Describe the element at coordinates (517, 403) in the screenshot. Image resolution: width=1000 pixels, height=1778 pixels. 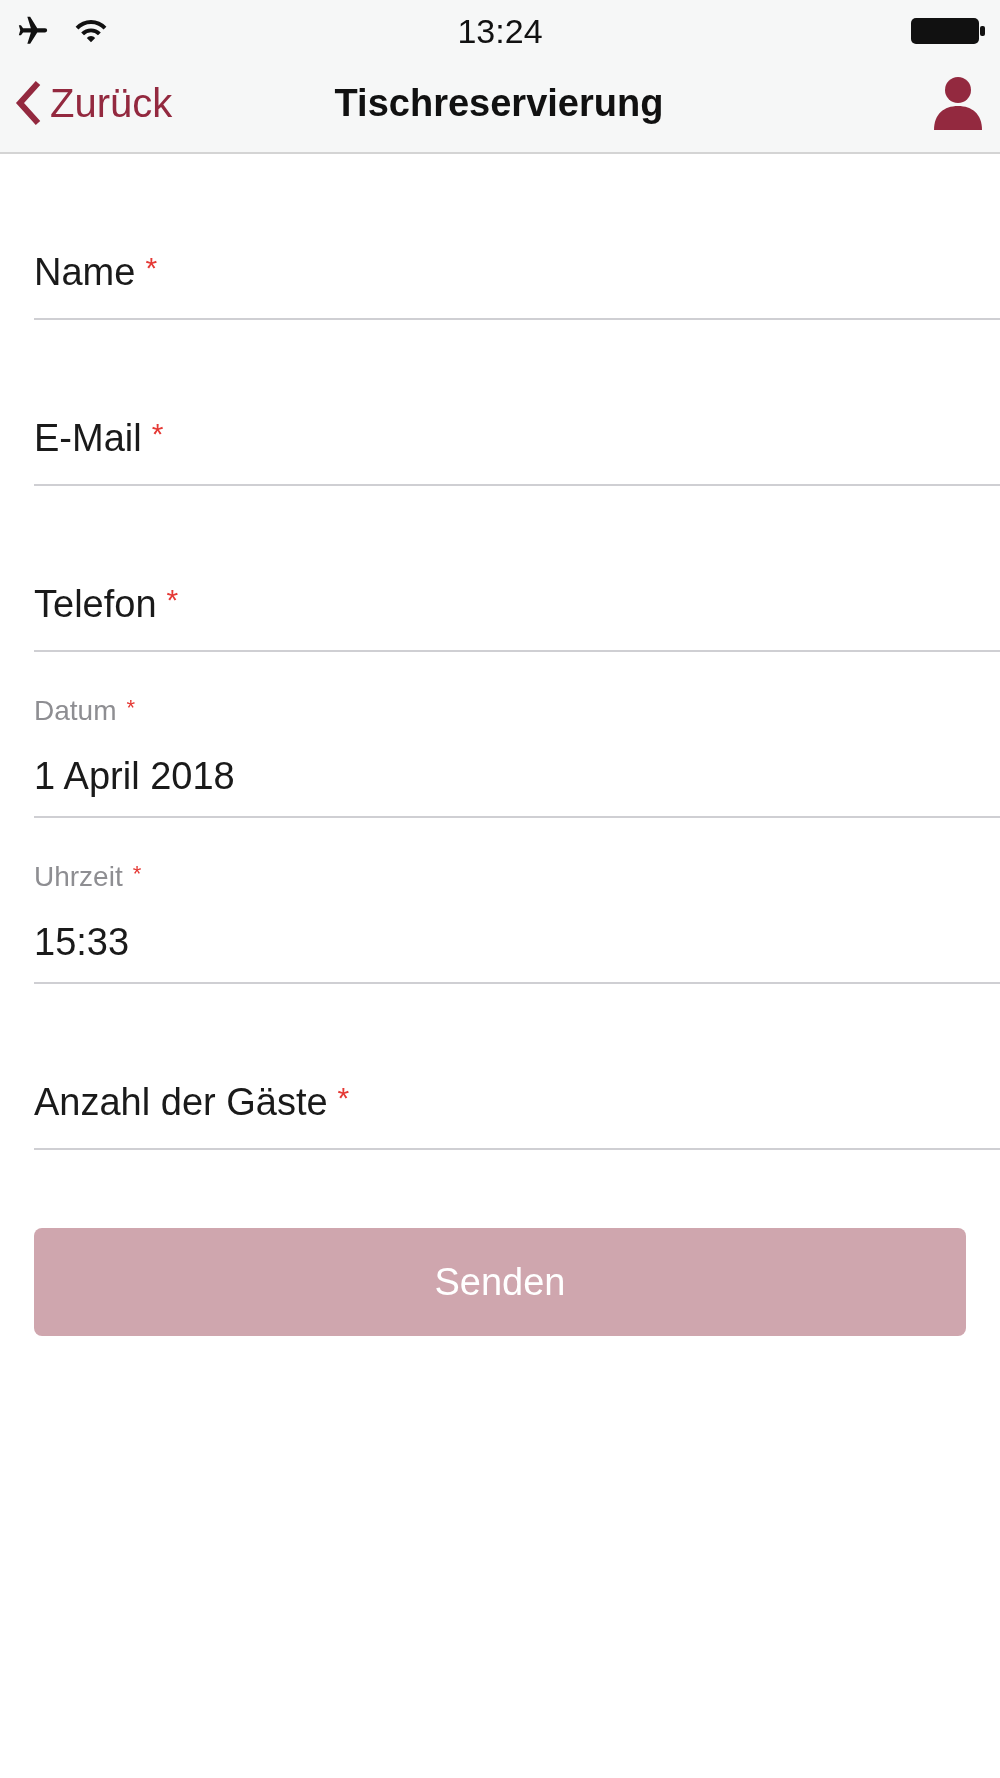
I see `input-field: E-Mail *` at that location.